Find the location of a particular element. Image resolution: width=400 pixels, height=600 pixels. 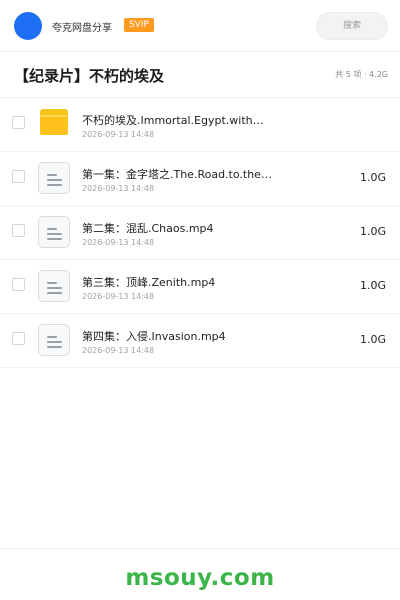

folder-title-bar: 【纪录片】不朽的埃及 共 5 项 · 4.2G is located at coordinates (200, 75).